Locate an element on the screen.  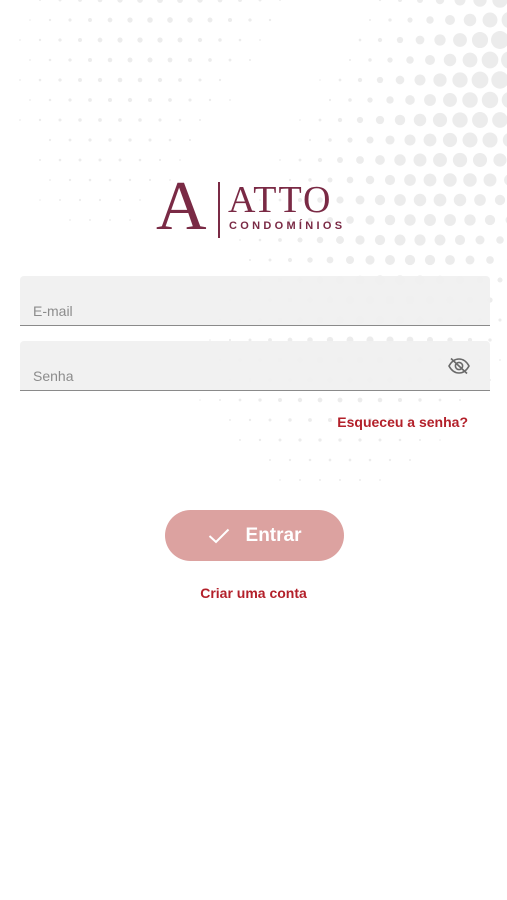
logo-name: ATTO is located at coordinates (280, 200).